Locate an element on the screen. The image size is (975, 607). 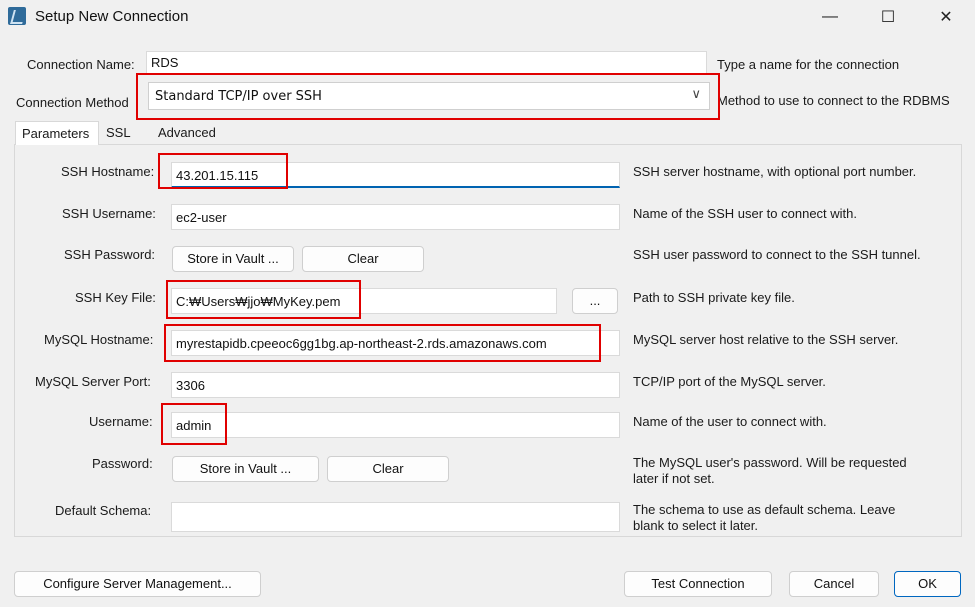
mysql-port-label: MySQL Server Port: is located at coordinates (93, 381).